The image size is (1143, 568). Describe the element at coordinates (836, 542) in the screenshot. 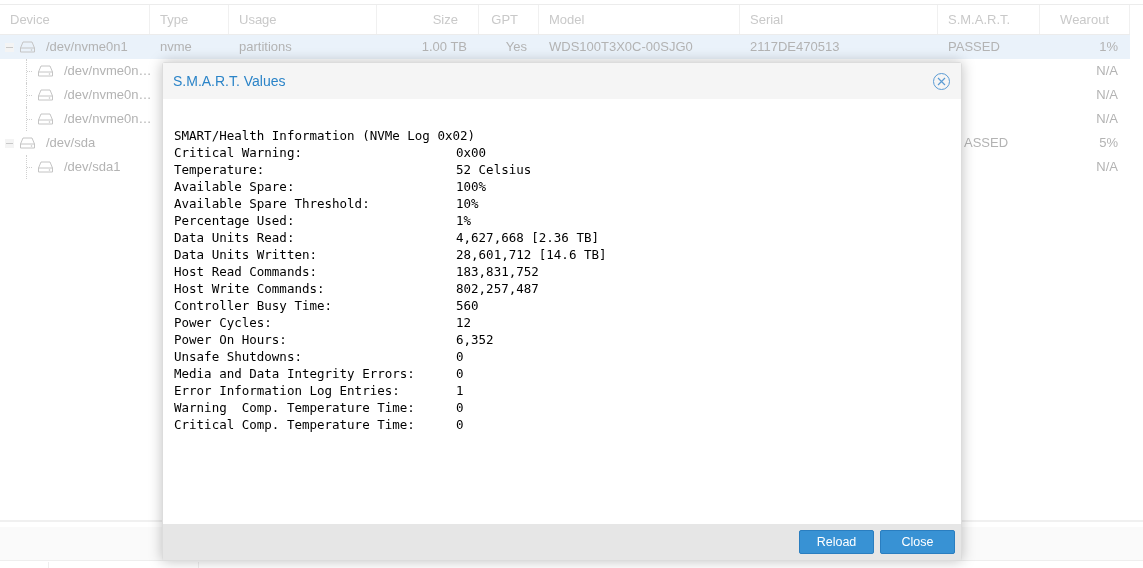

I see `dialog-button: Reload` at that location.